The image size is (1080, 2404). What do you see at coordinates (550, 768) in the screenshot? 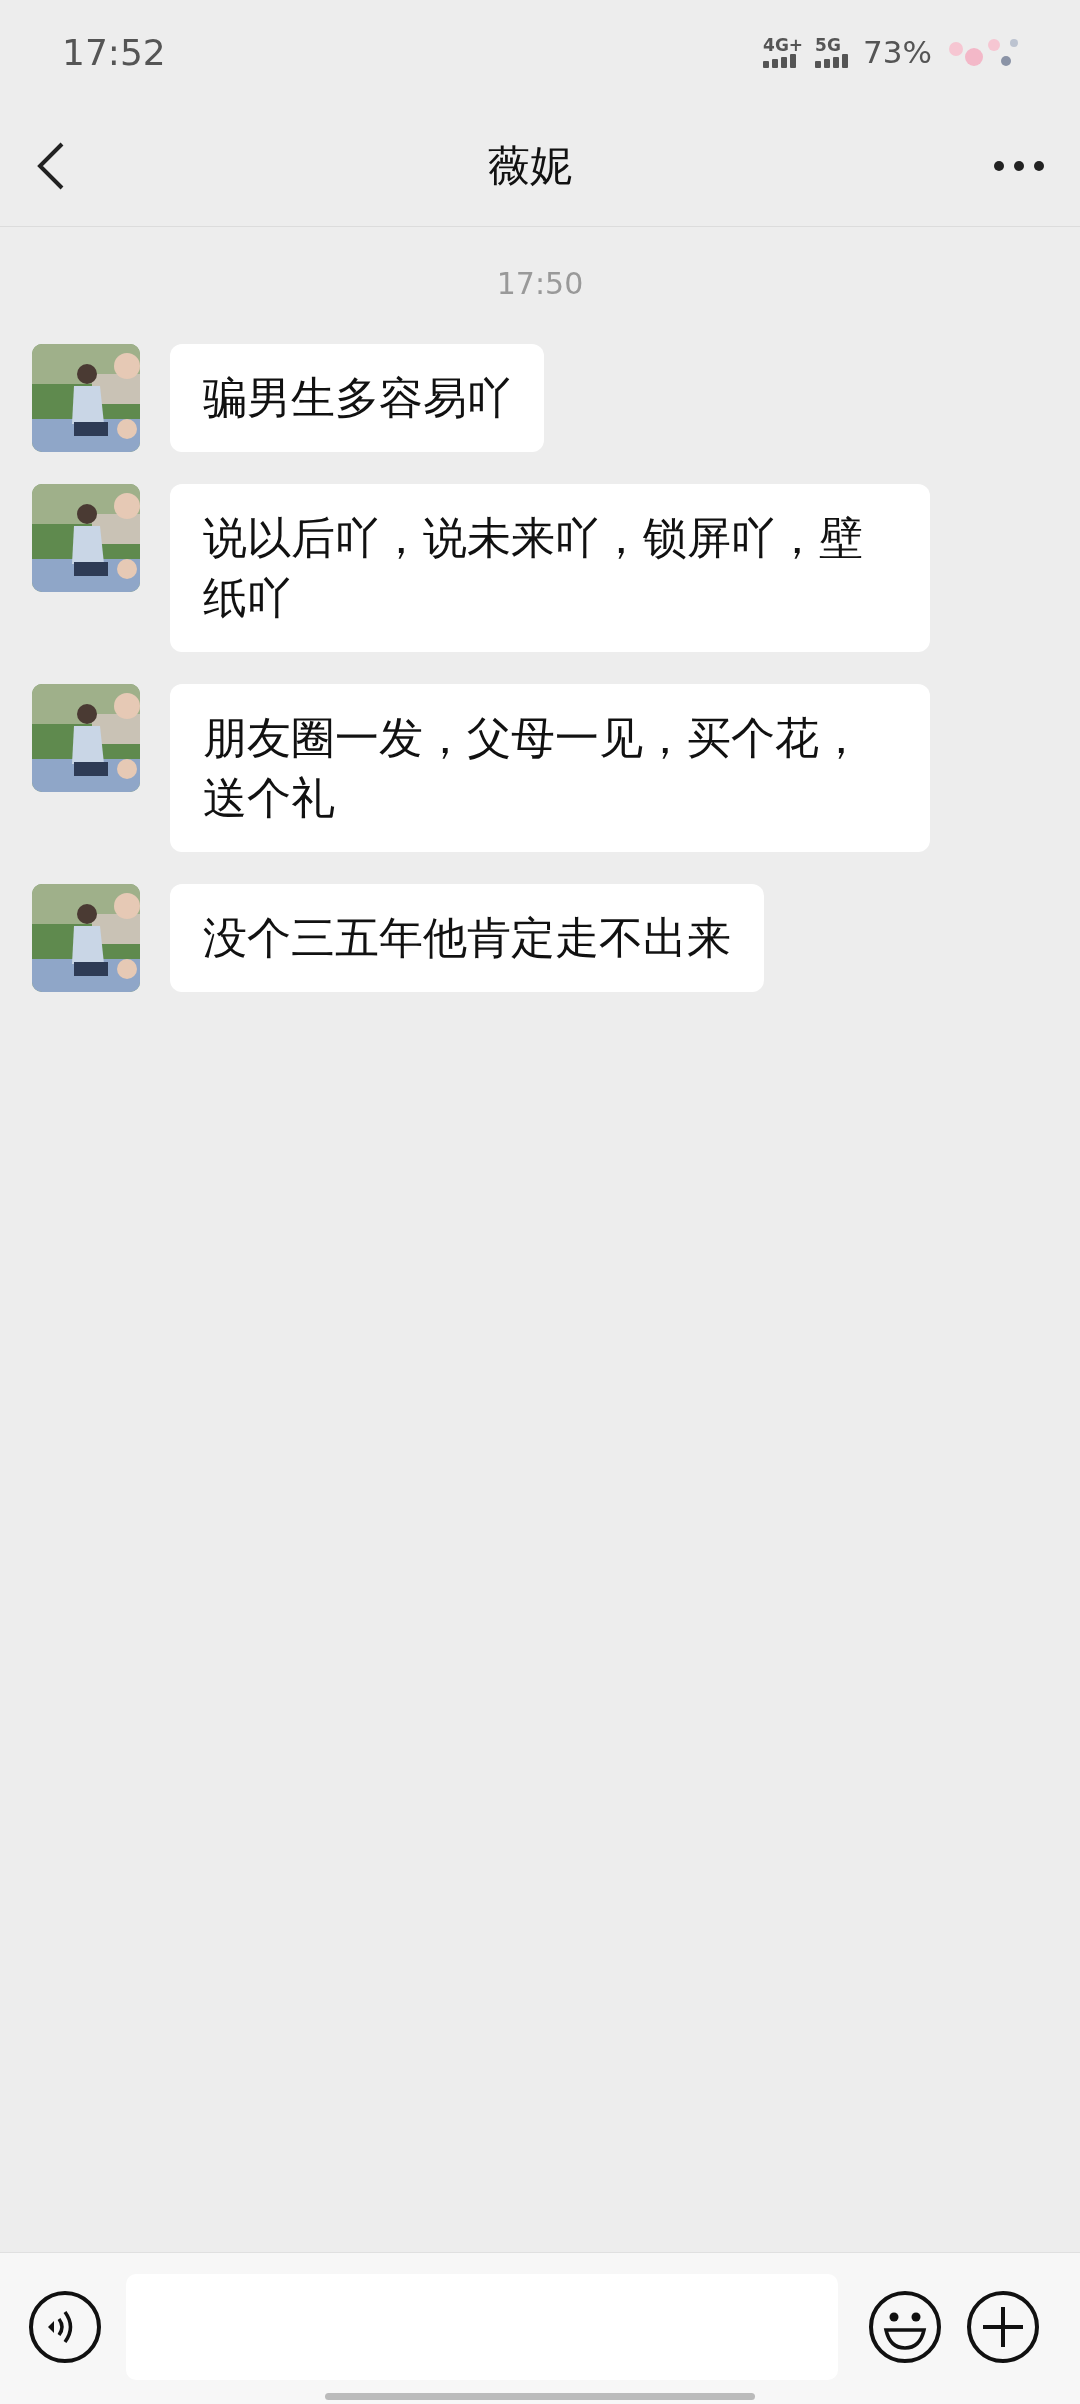
I see `message-bubble: 朋友圈一发，父母一见，买个花，送个礼` at bounding box center [550, 768].